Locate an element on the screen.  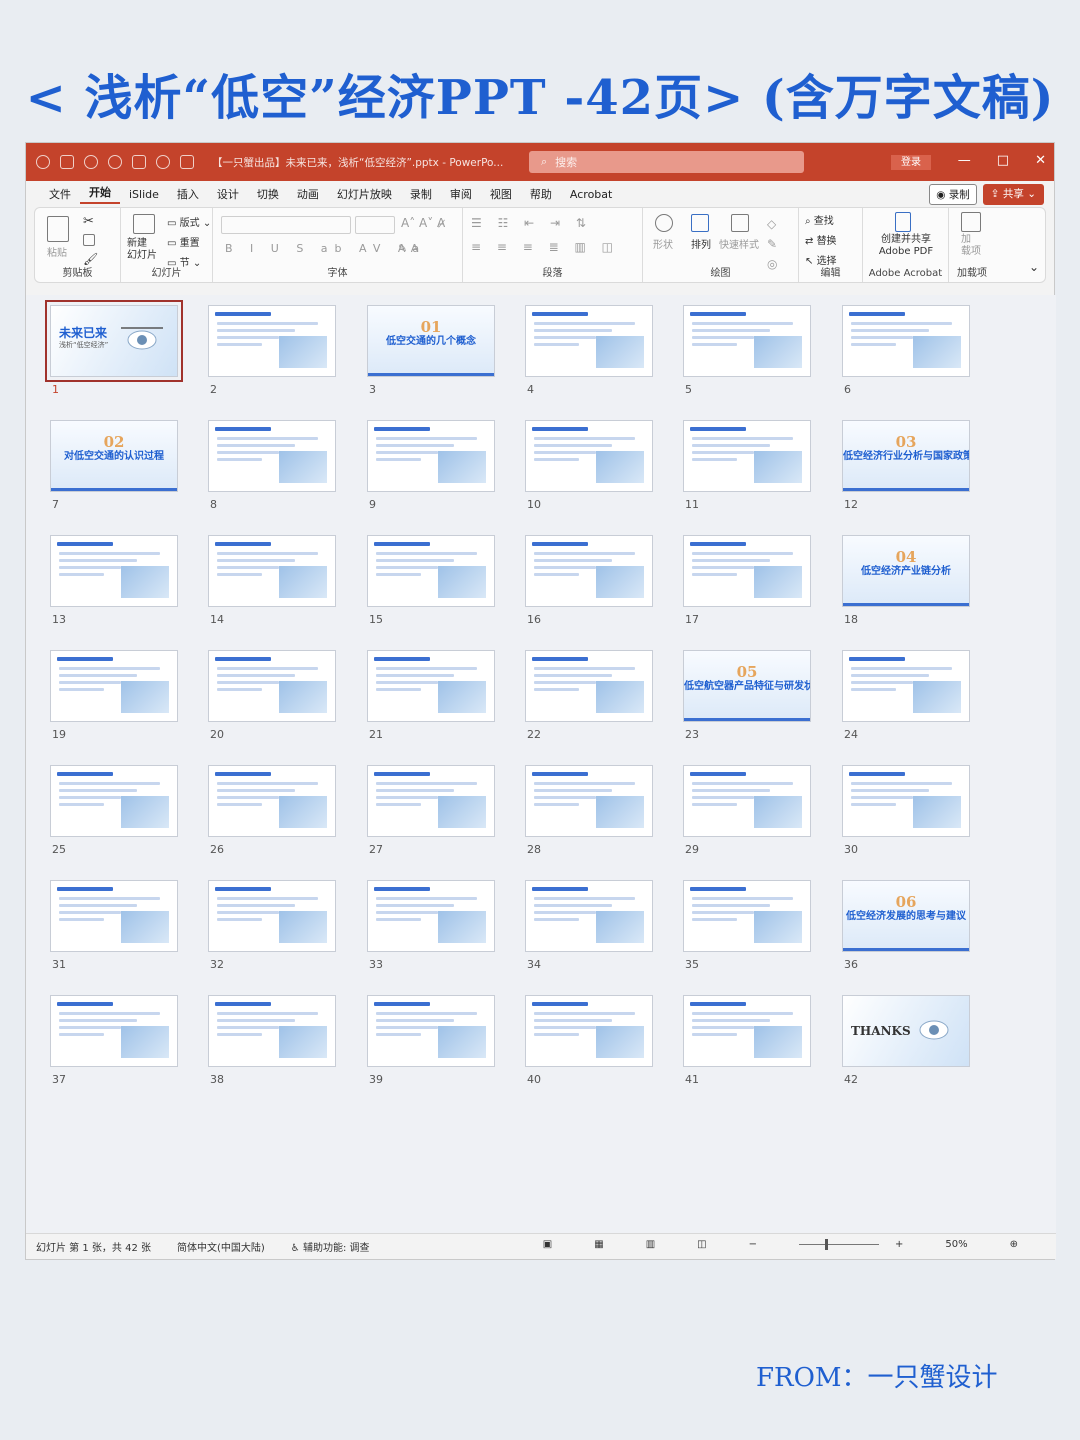
slide-thumbnail: 01 低空交通的几个概念 is located at coordinates (431, 341).